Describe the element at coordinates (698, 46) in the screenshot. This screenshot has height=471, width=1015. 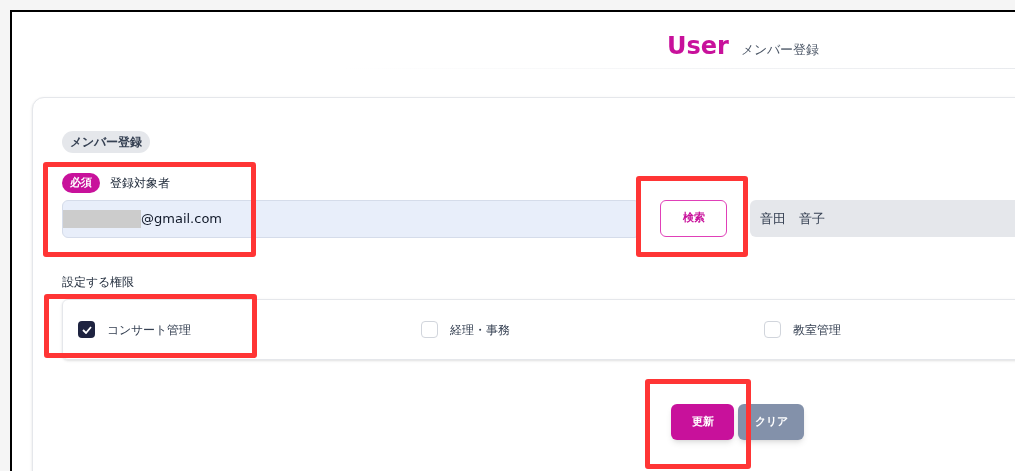
I see `page-title: User` at that location.